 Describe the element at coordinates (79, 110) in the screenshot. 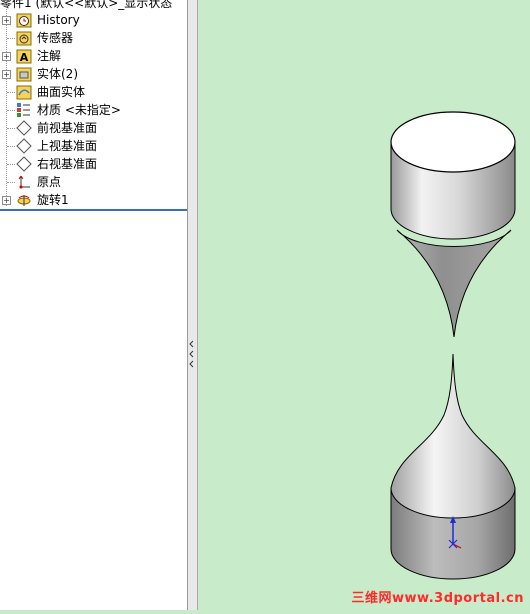

I see `tree-item-label: 材质 <未指定>` at that location.